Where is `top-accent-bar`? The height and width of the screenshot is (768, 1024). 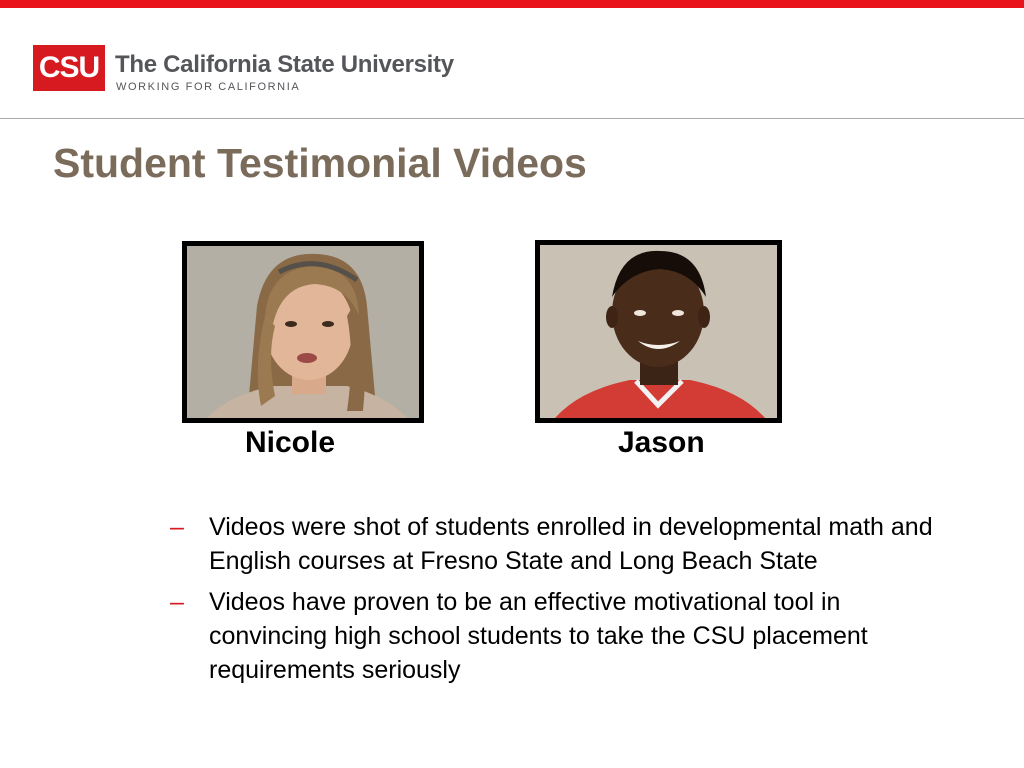 top-accent-bar is located at coordinates (512, 4).